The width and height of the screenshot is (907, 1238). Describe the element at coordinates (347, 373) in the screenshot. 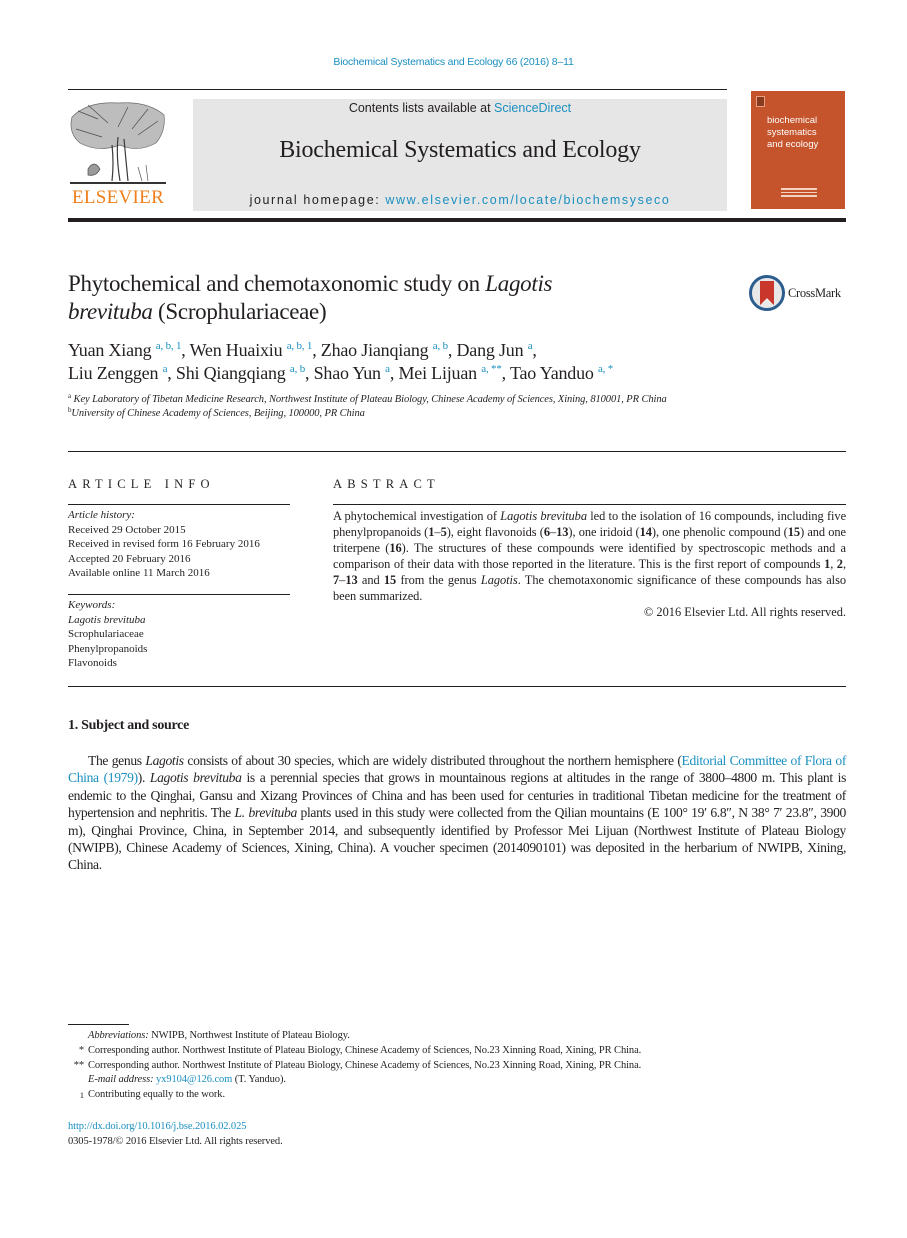

I see `author-name: Shao Yun` at that location.